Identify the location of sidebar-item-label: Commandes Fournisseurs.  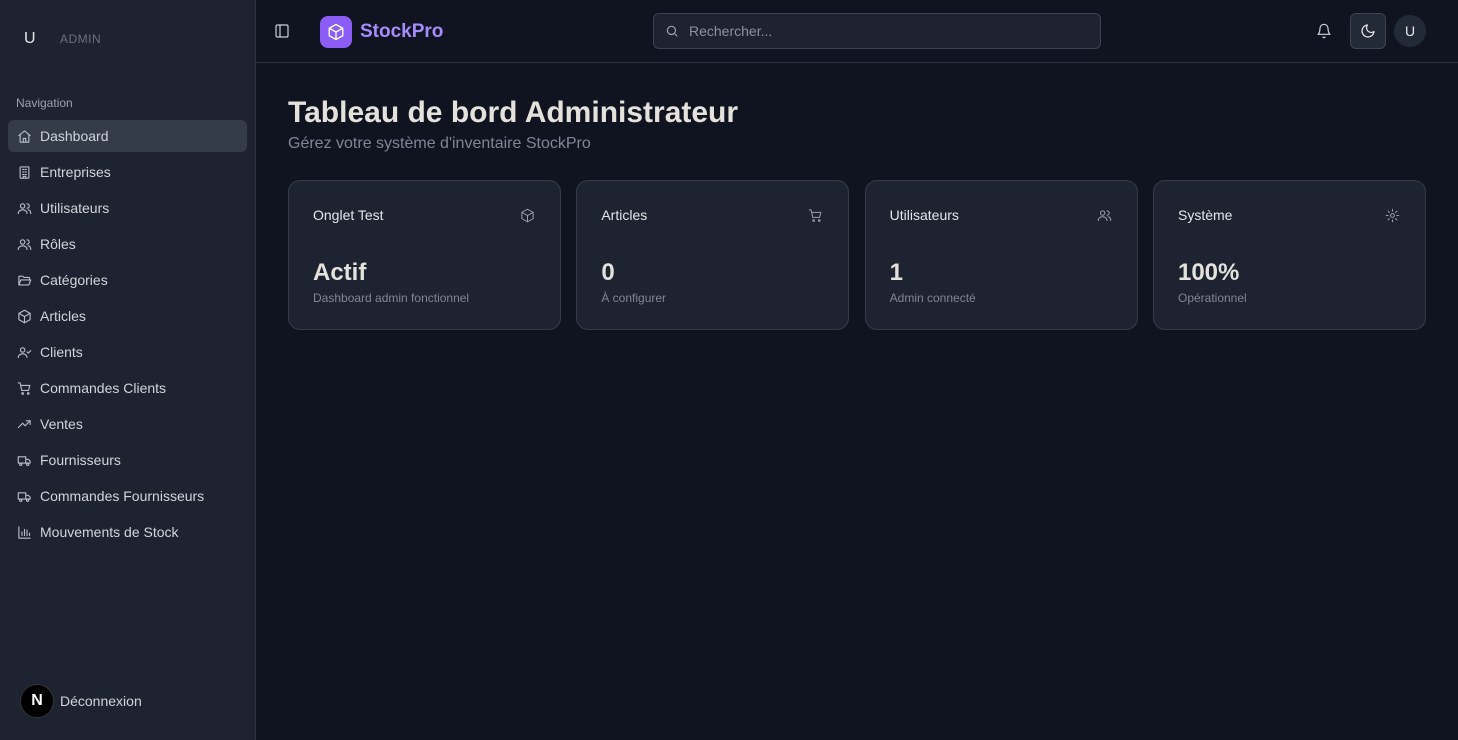
(122, 496).